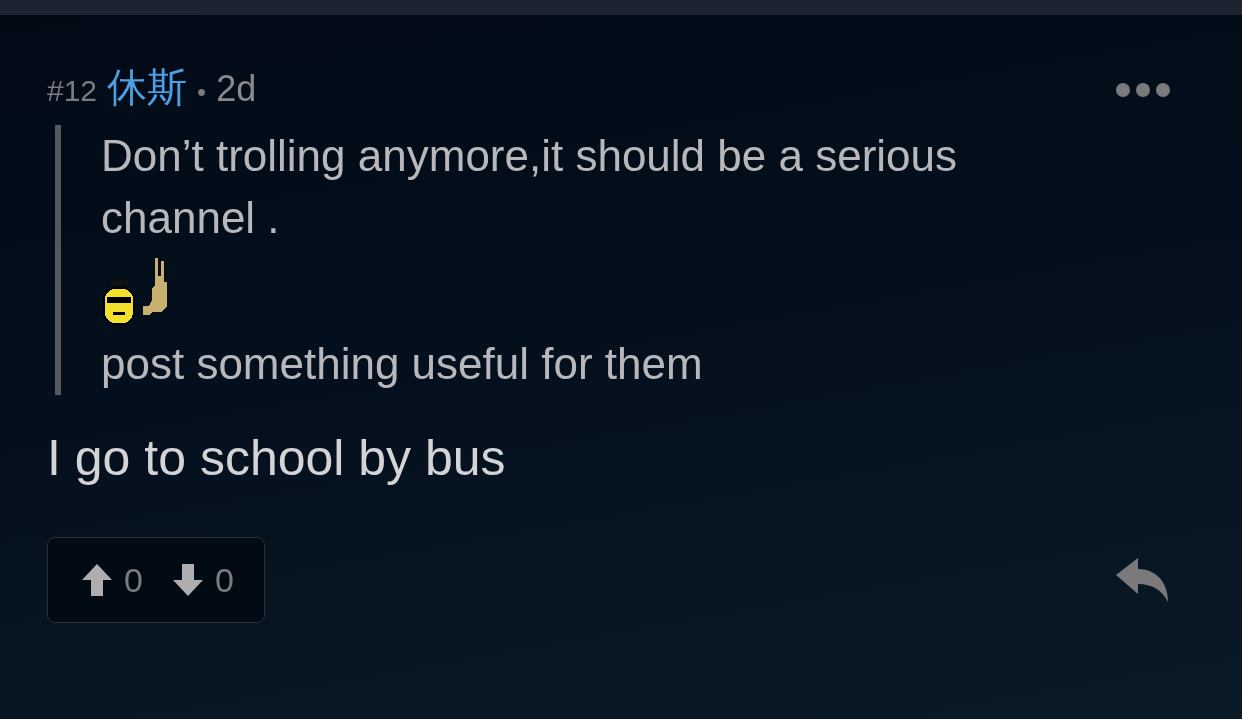  Describe the element at coordinates (97, 580) in the screenshot. I see `up-arrow-icon` at that location.